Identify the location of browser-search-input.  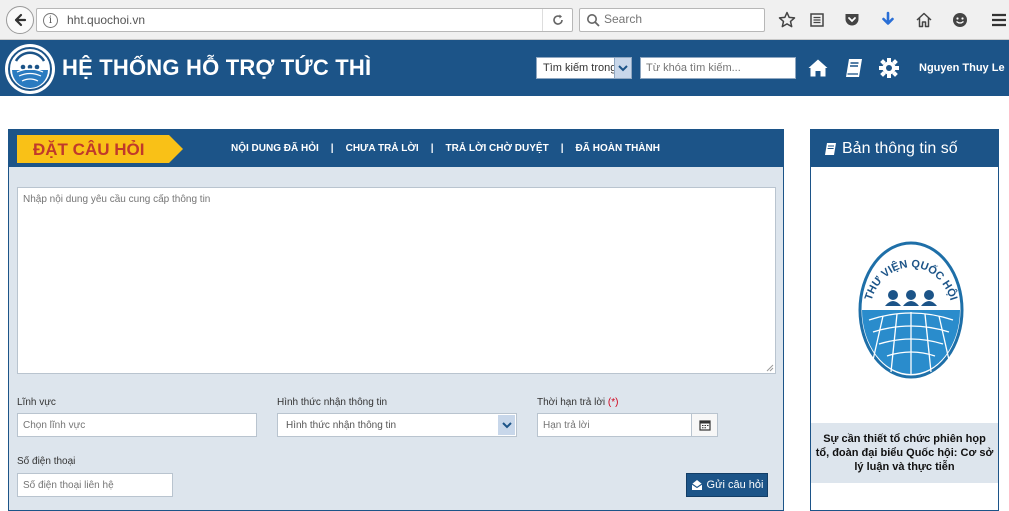
(679, 19).